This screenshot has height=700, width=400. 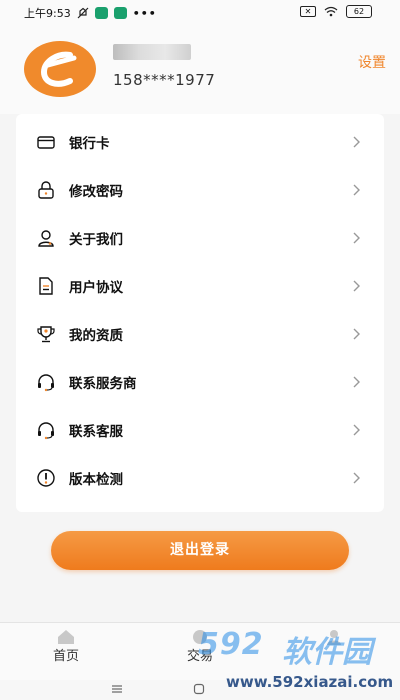 I want to click on menu-item-label: 版本检测, so click(x=96, y=480).